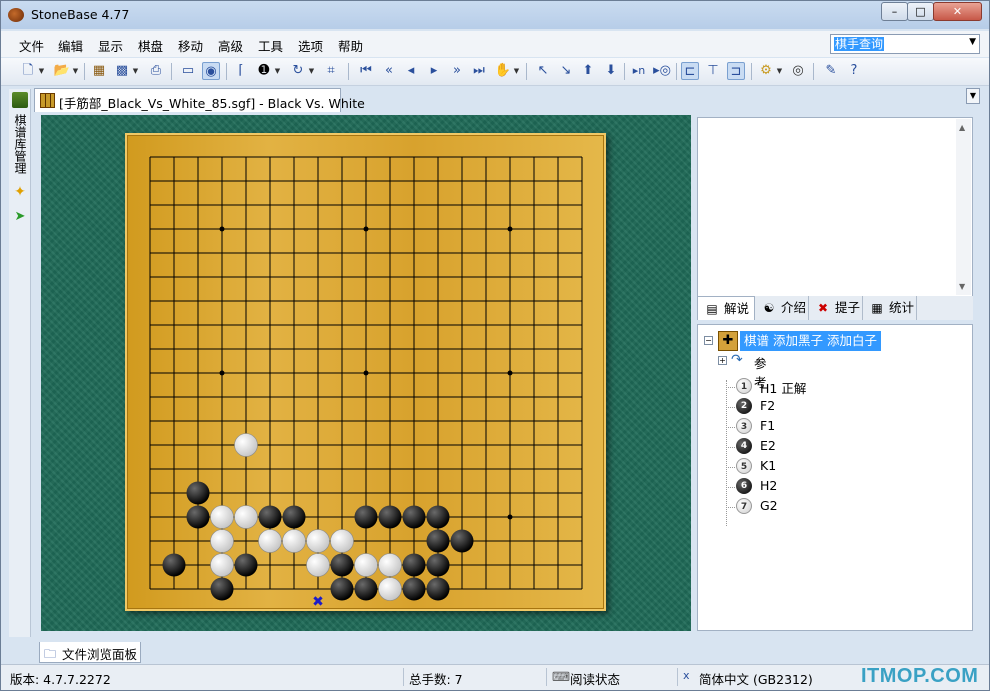 Image resolution: width=990 pixels, height=691 pixels. I want to click on down-variation-icon: ⬇, so click(611, 71).